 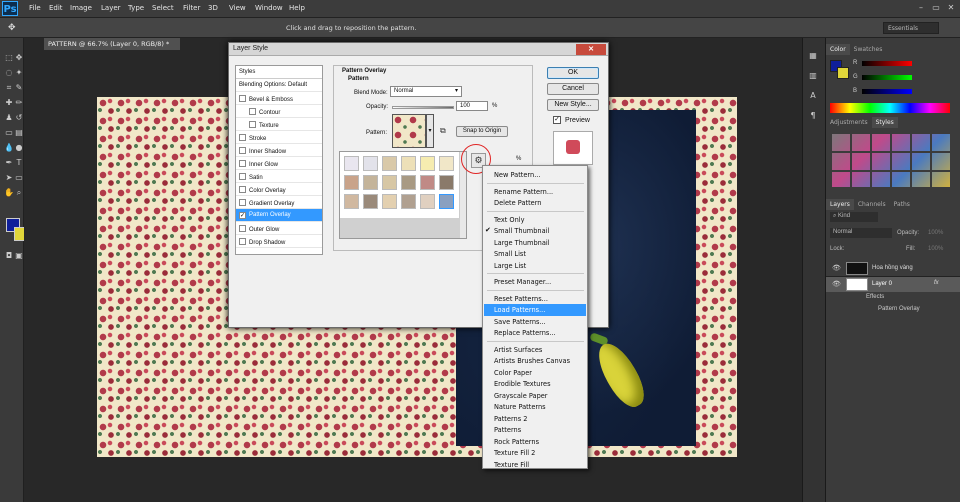 I want to click on menu-item: Rock Patterns, so click(x=535, y=442).